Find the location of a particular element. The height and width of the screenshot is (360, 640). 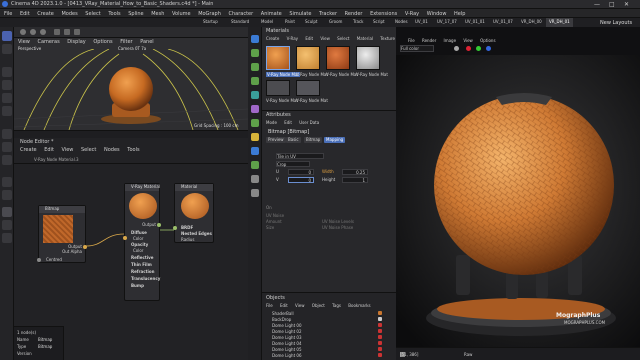

mograph-icon is located at coordinates (255, 95).